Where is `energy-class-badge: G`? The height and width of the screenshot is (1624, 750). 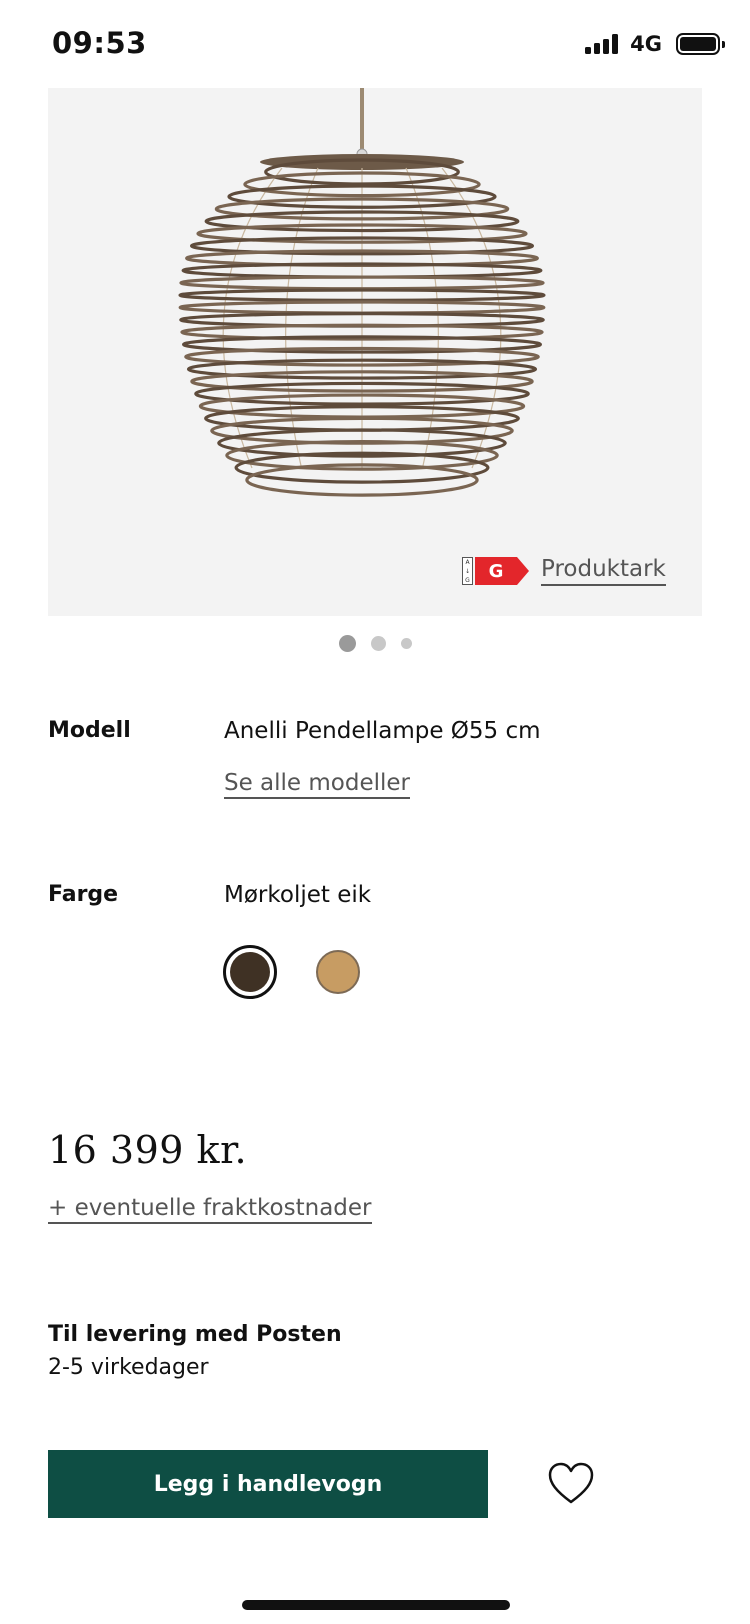 energy-class-badge: G is located at coordinates (502, 571).